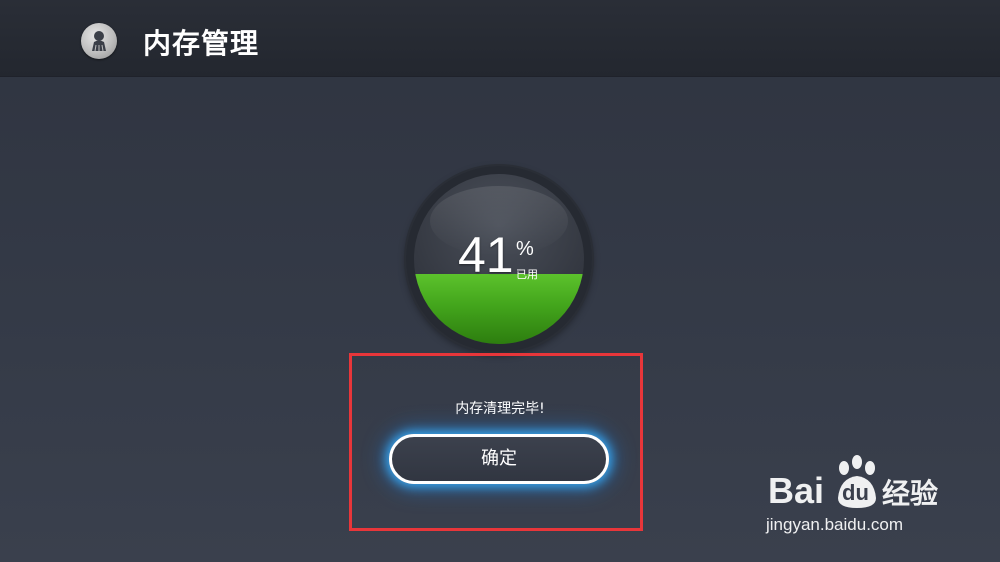 This screenshot has width=1000, height=562. I want to click on watermark-url: jingyan.baidu.com, so click(835, 524).